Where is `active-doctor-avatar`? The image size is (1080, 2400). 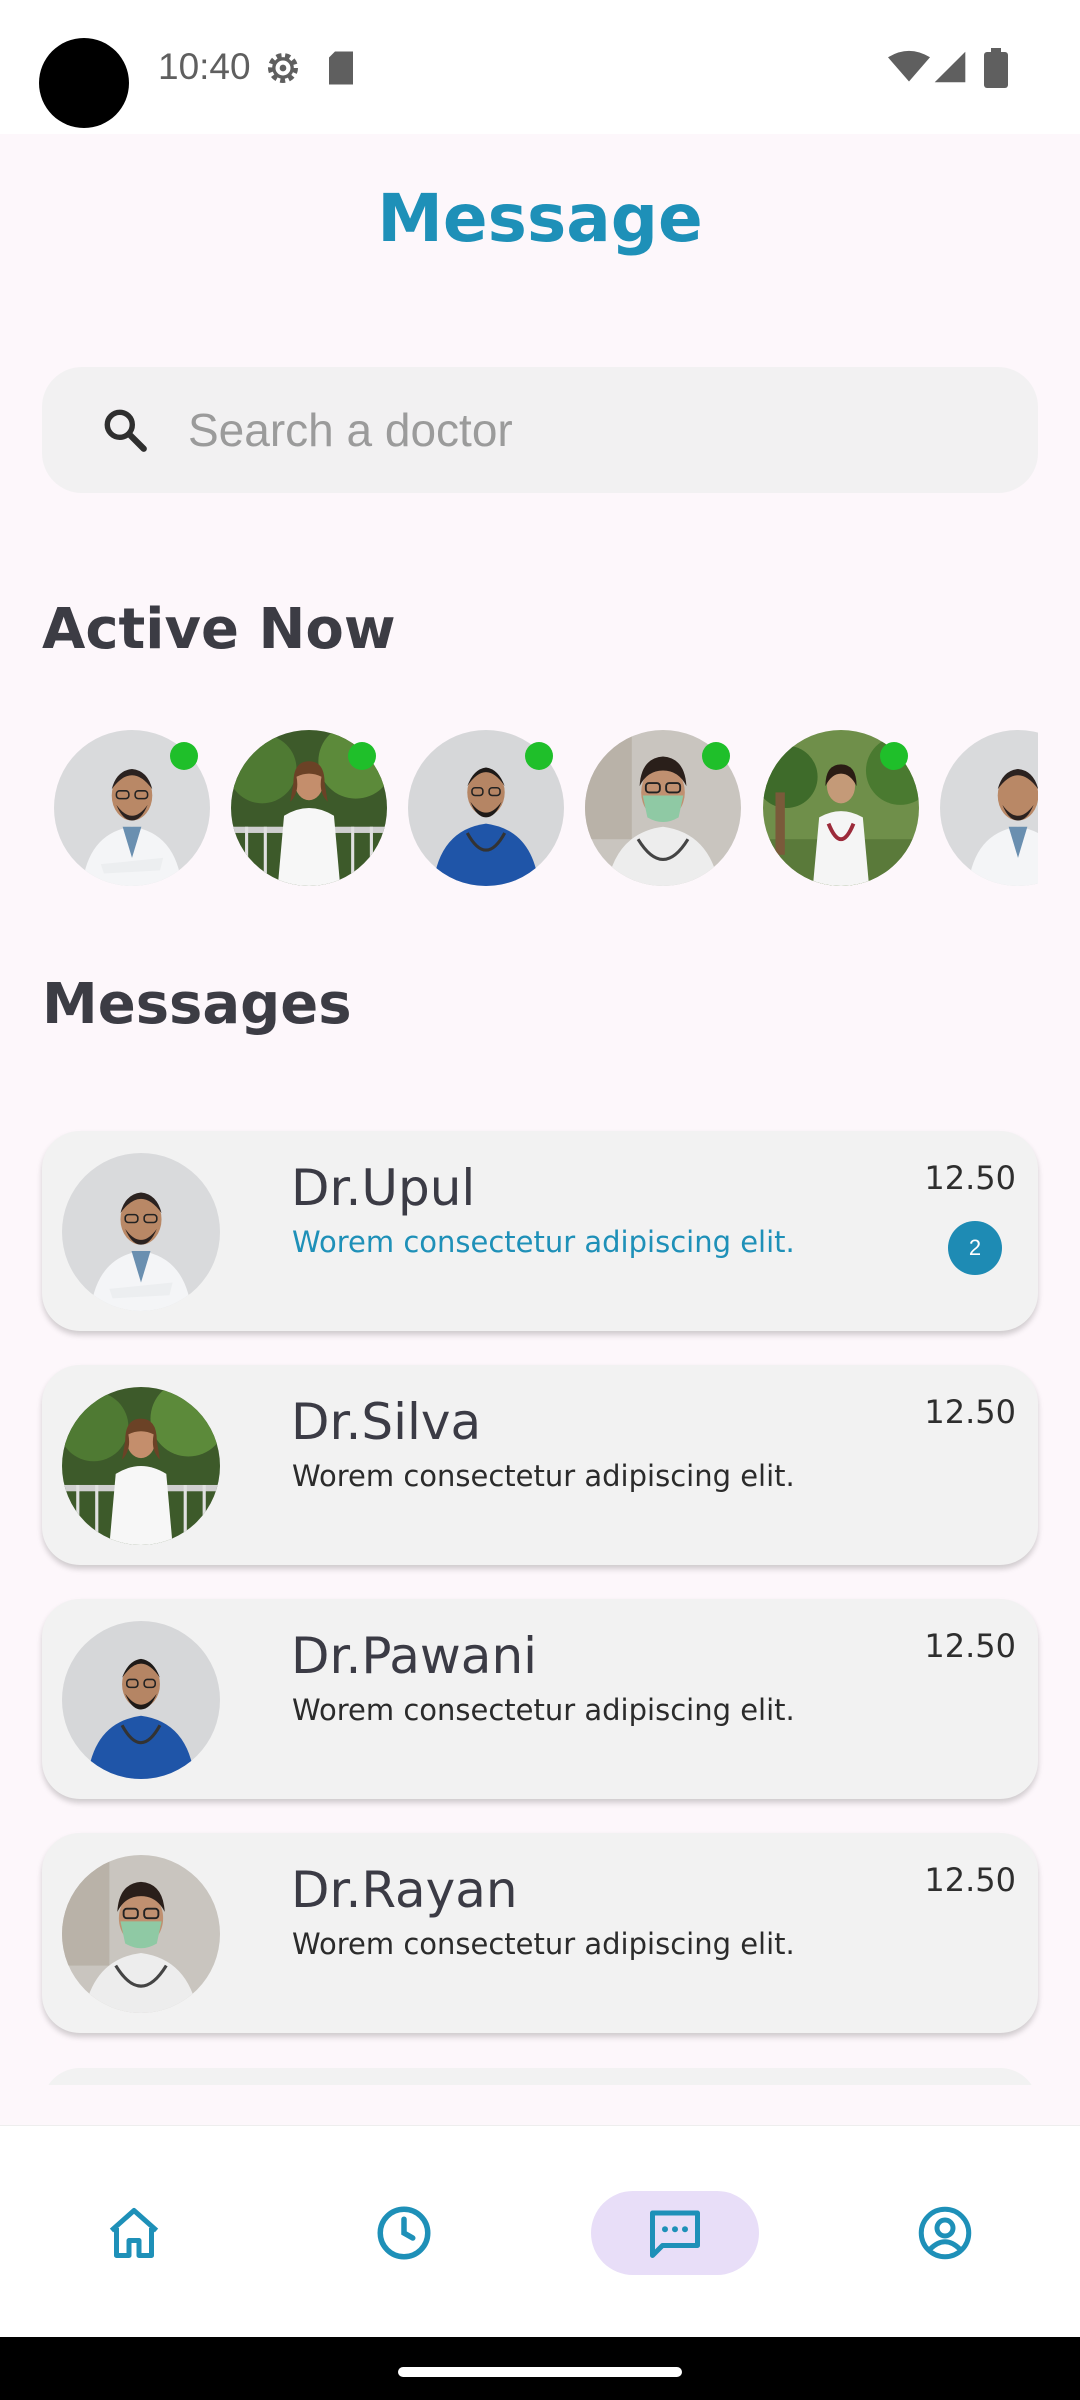
active-doctor-avatar is located at coordinates (989, 808).